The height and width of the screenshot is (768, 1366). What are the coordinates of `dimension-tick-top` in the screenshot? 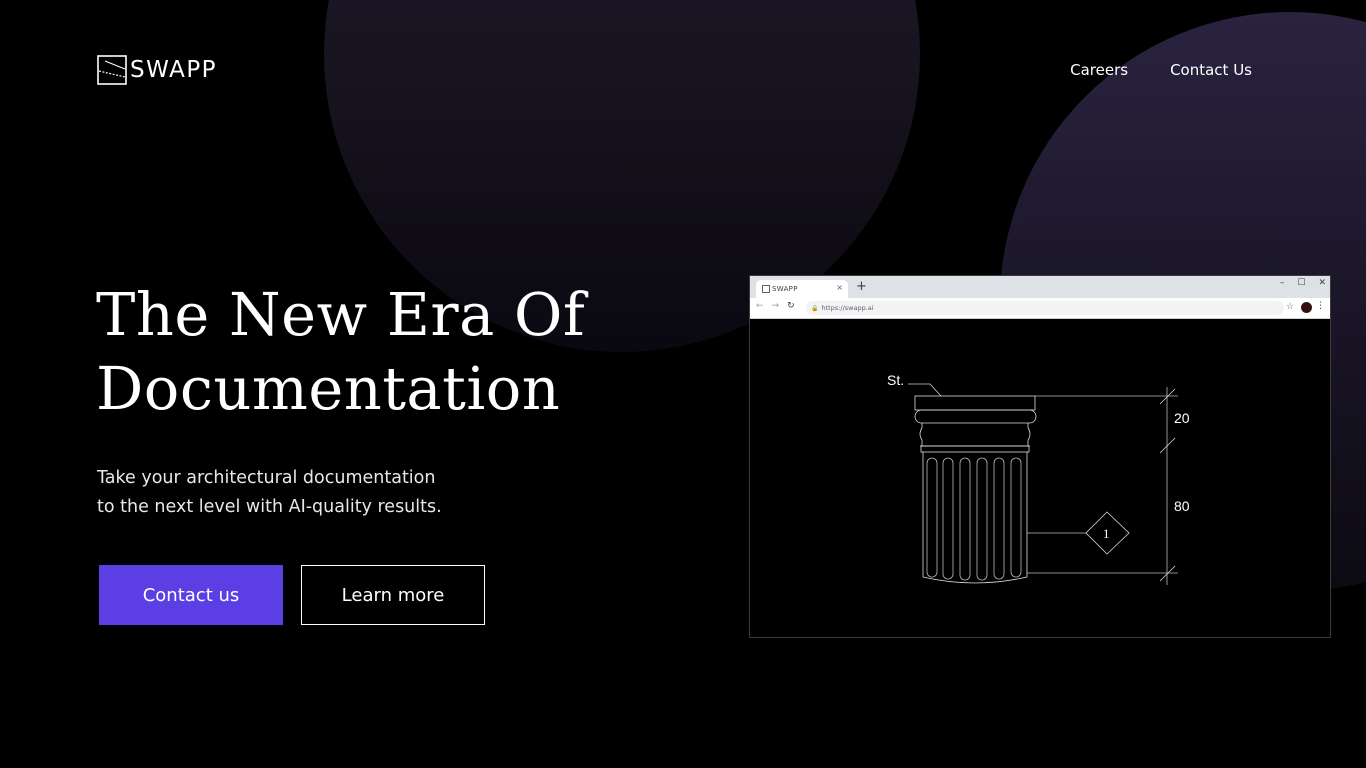 It's located at (1167, 396).